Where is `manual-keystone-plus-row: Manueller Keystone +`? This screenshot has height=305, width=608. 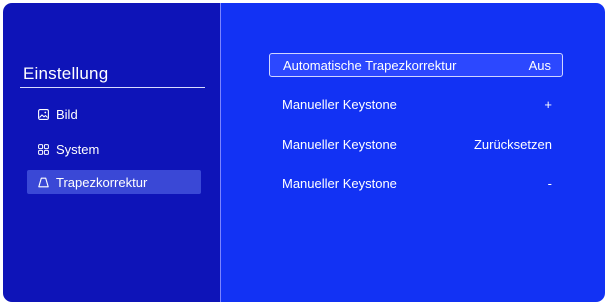 manual-keystone-plus-row: Manueller Keystone + is located at coordinates (416, 104).